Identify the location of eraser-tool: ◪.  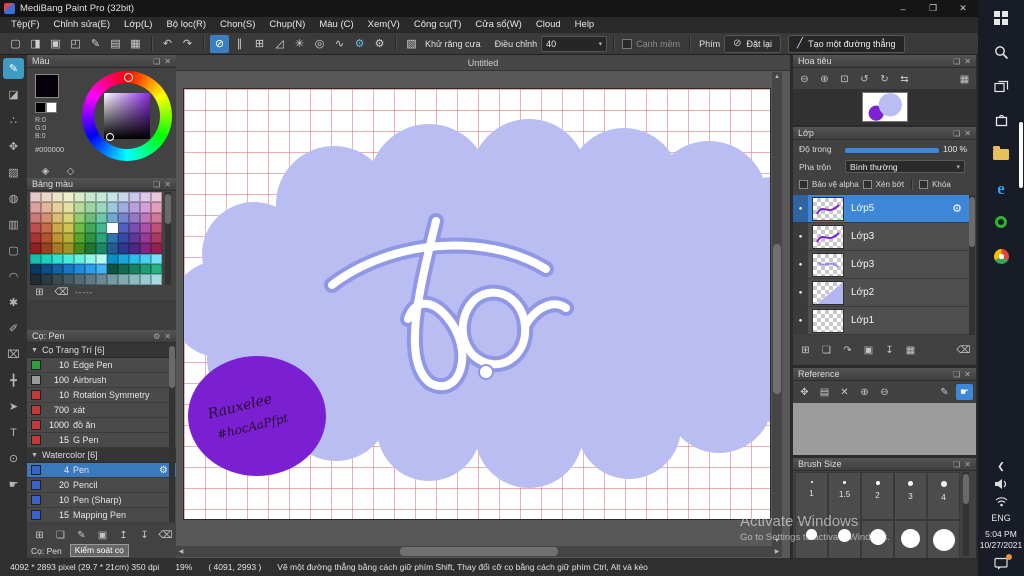
(13, 94).